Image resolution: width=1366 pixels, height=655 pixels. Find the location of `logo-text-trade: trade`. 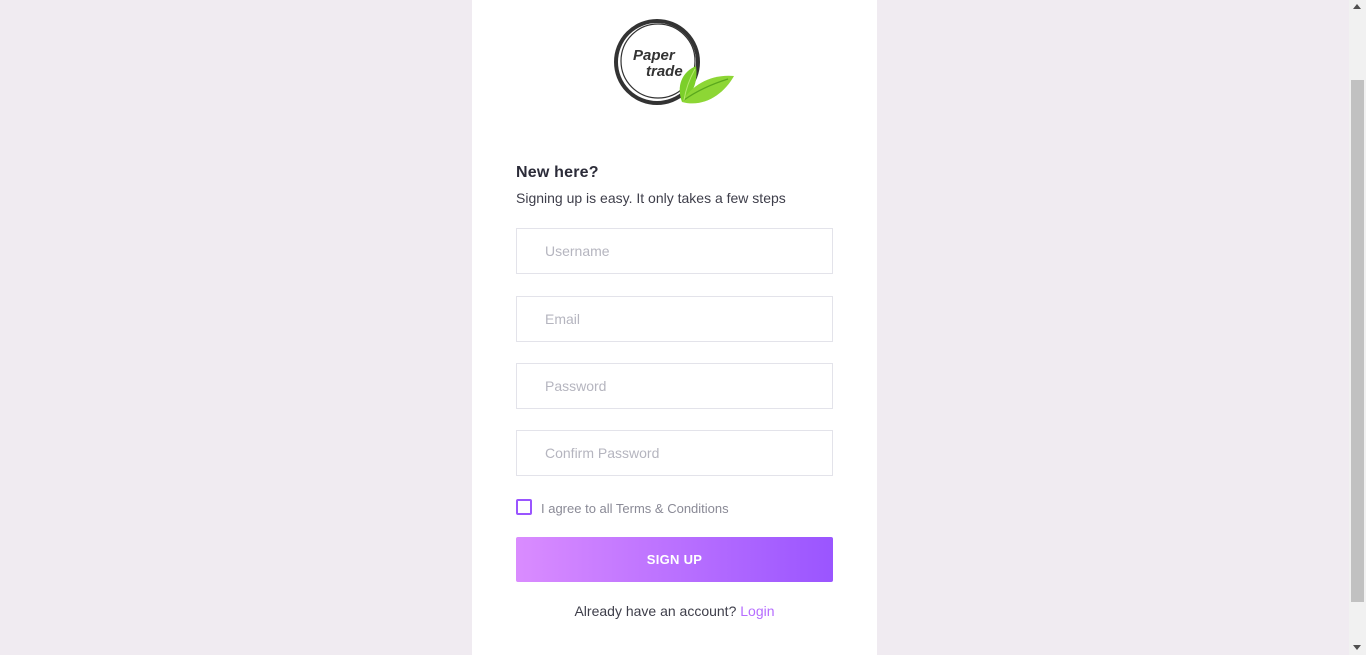

logo-text-trade: trade is located at coordinates (664, 71).